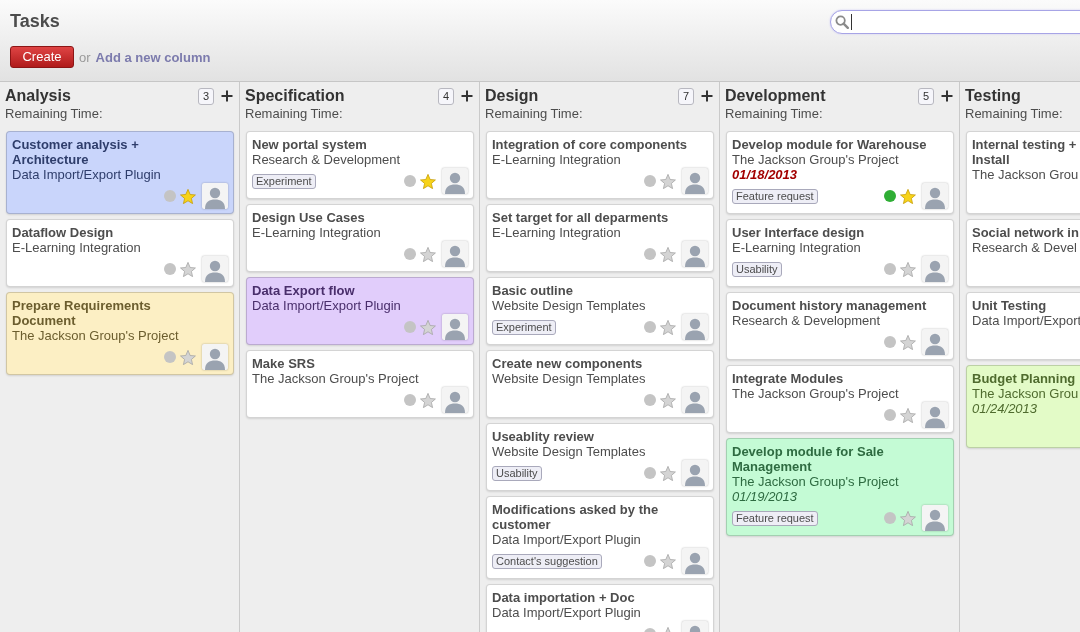 This screenshot has width=1080, height=632. Describe the element at coordinates (205, 96) in the screenshot. I see `task-count-badge: 3` at that location.